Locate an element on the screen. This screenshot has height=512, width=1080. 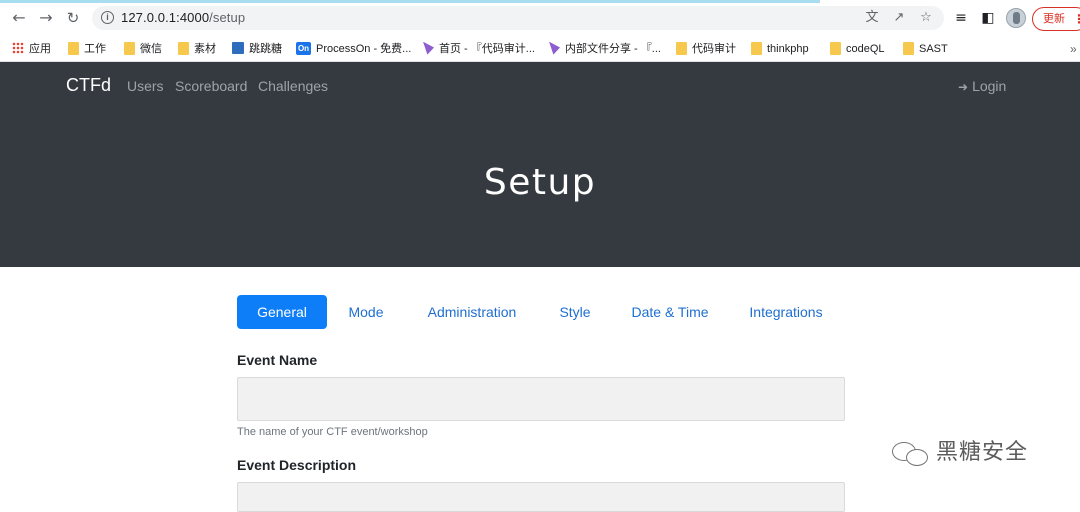
bookmark-folder-codeql: codeQL is located at coordinates (857, 49).